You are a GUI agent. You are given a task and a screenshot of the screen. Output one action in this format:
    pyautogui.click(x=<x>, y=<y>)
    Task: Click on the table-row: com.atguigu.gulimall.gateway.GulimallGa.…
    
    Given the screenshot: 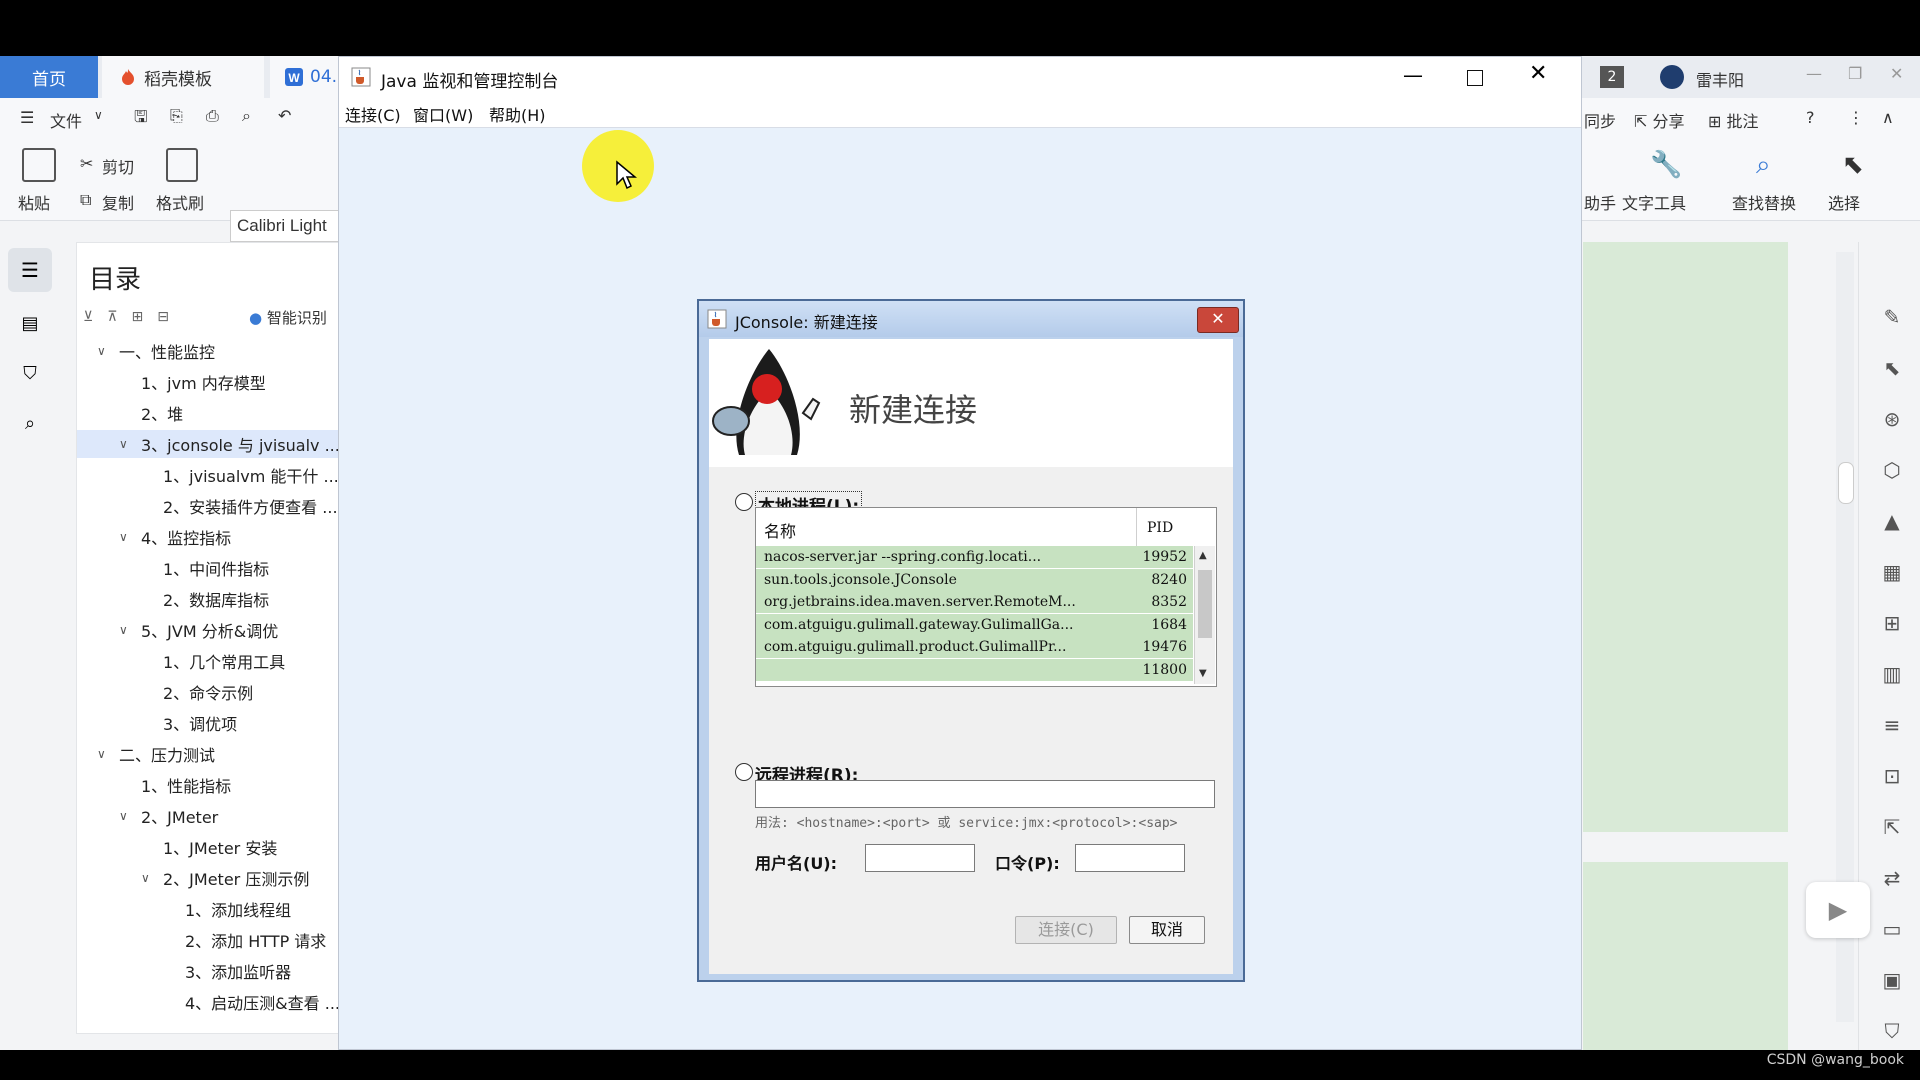 What is the action you would take?
    pyautogui.click(x=974, y=625)
    